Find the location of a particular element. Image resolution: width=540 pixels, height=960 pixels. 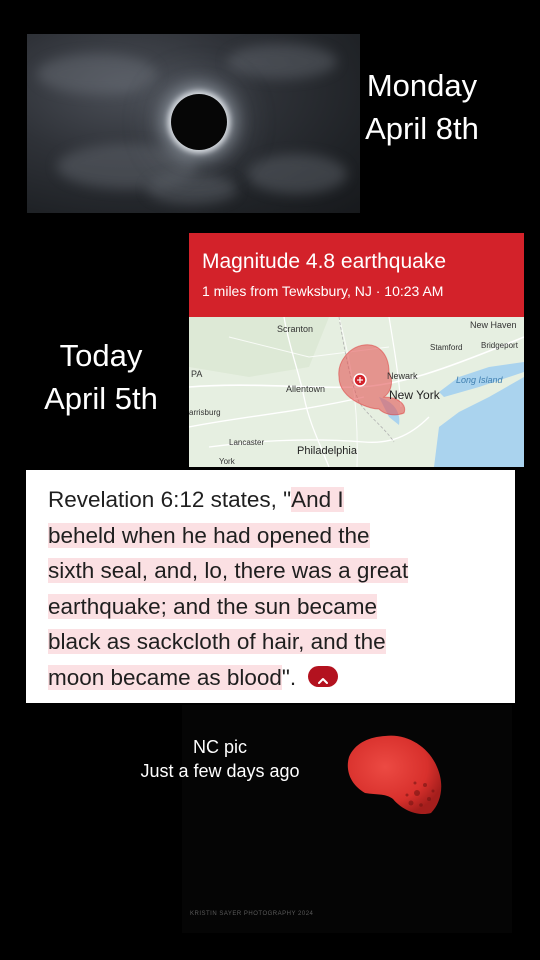

chevron-up-icon is located at coordinates (323, 681).